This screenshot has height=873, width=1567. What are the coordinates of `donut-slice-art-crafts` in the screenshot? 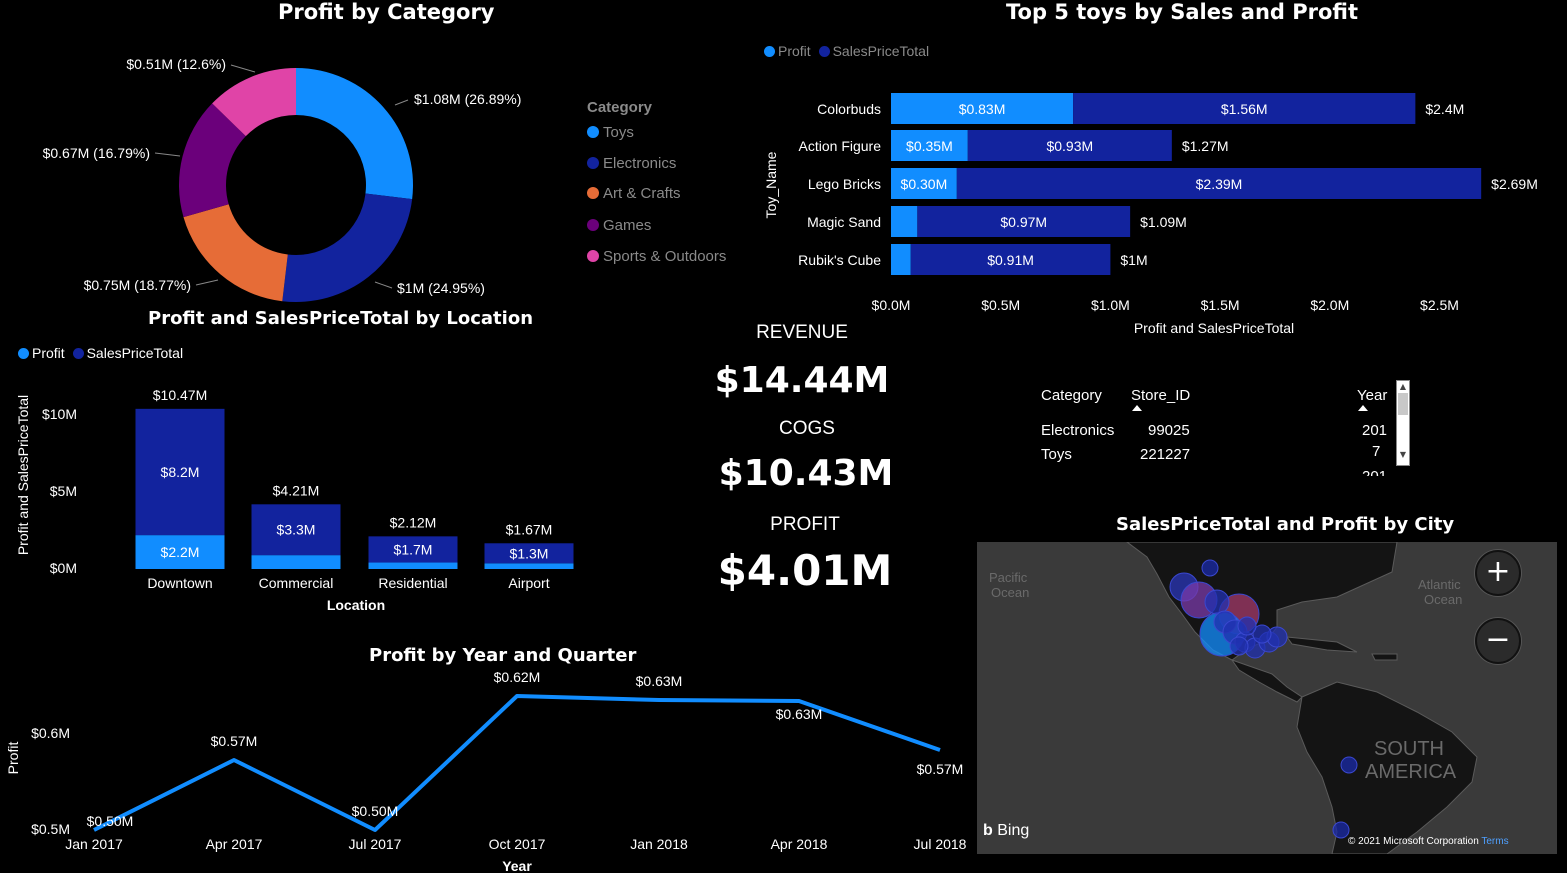 It's located at (235, 253).